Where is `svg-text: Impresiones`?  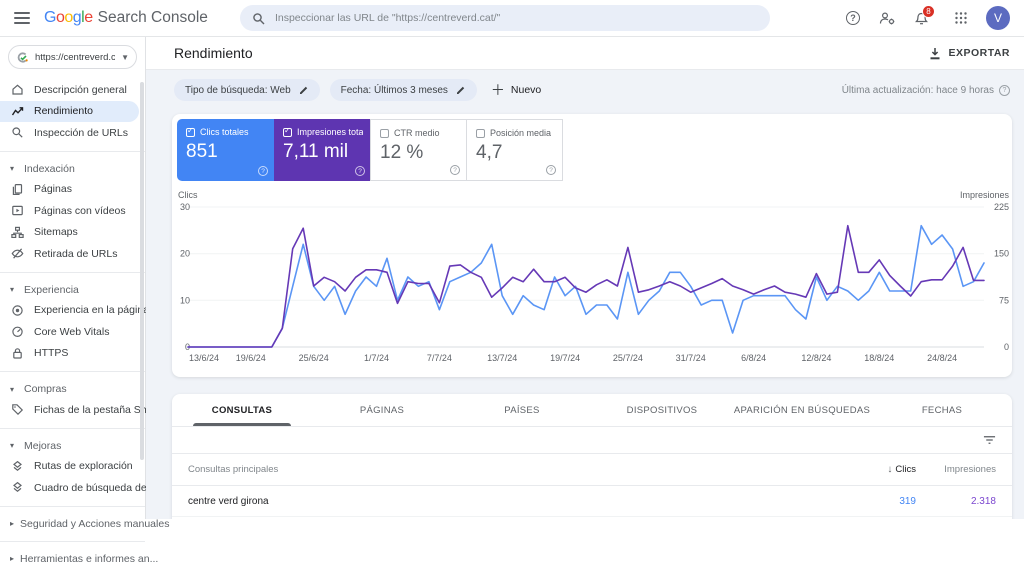 svg-text: Impresiones is located at coordinates (985, 195).